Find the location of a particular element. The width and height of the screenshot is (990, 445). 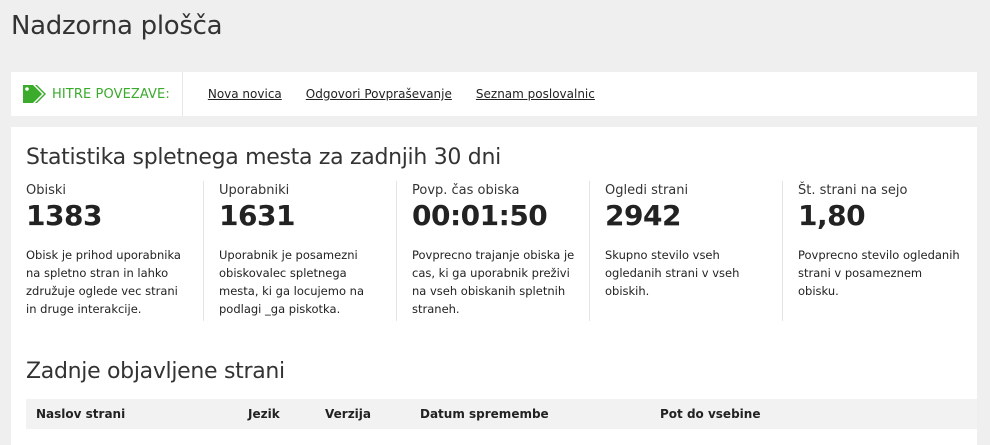

column-header-title: Naslov strani is located at coordinates (80, 414).